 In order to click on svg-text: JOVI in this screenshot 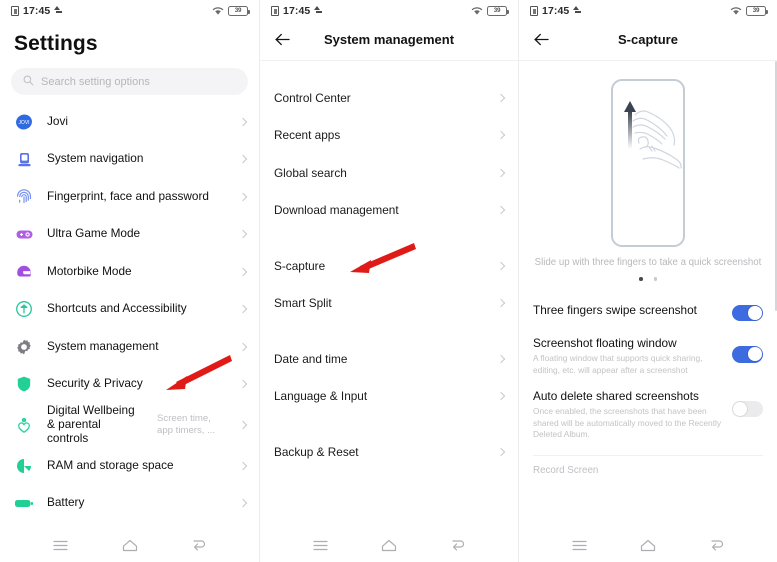, I will do `click(23, 123)`.